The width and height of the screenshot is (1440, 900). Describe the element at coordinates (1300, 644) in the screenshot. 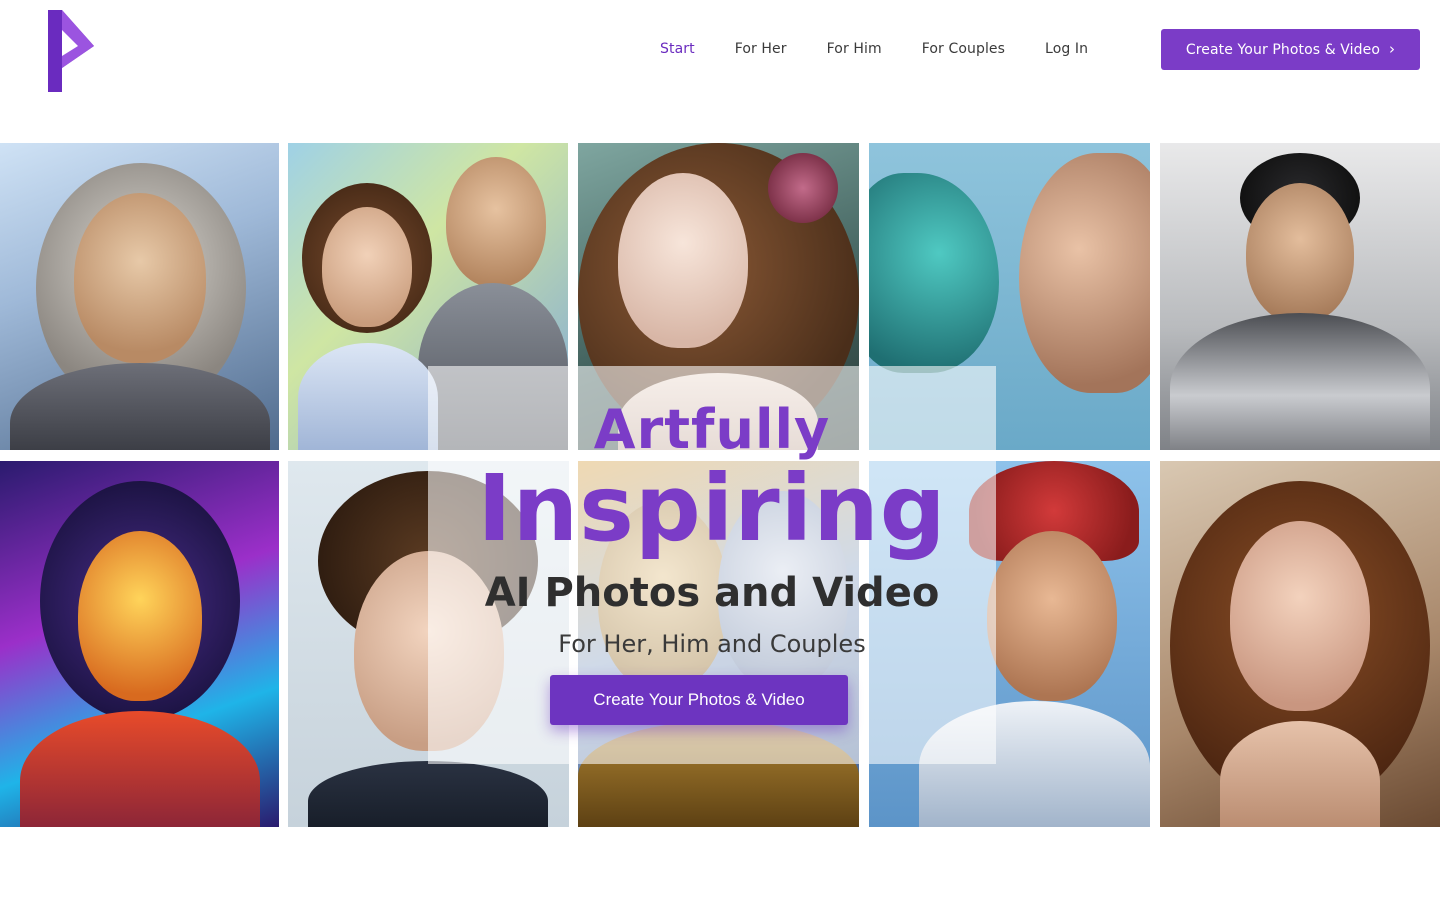

I see `gallery-tile-fairy-woman` at that location.